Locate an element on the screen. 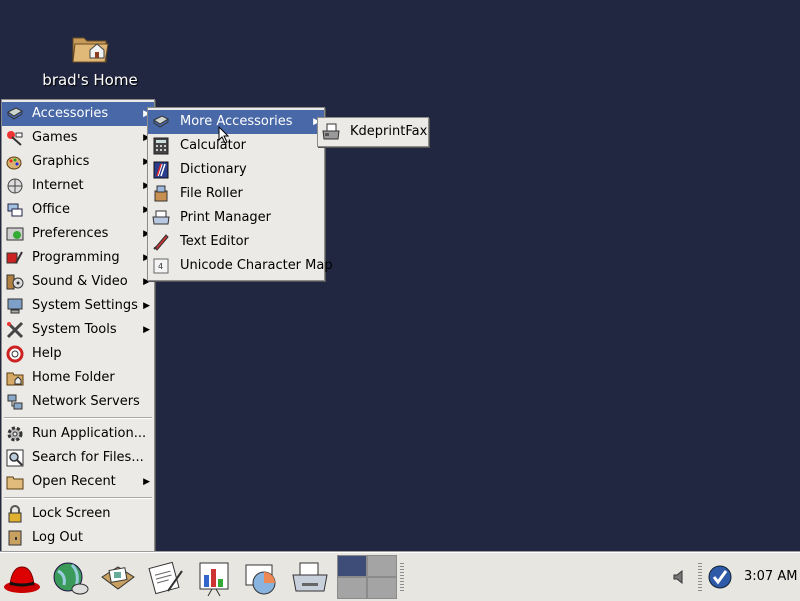 This screenshot has width=800, height=601. menu-item-system-tools: System Tools ▶ is located at coordinates (78, 330).